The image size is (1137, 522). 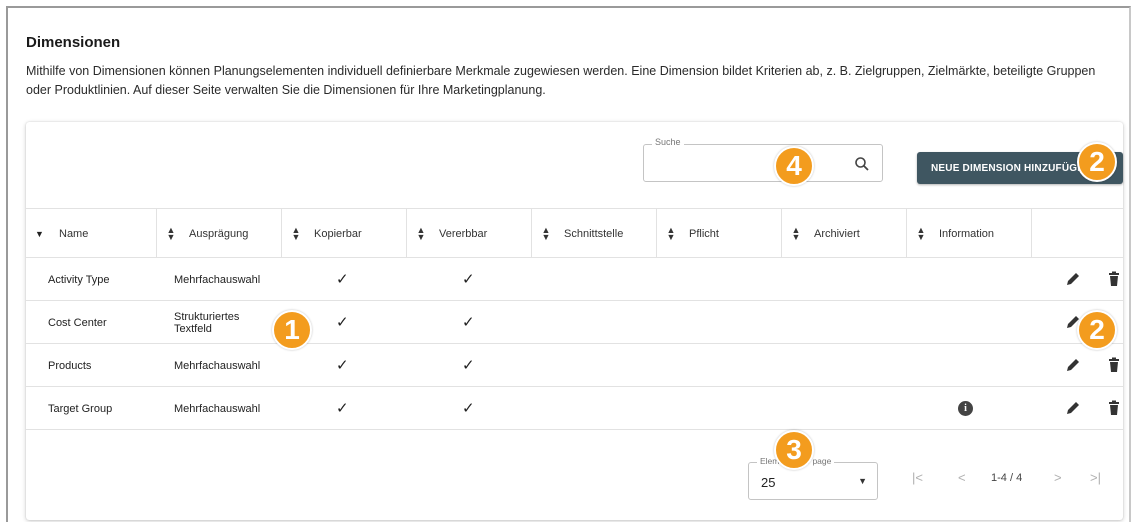 What do you see at coordinates (207, 322) in the screenshot?
I see `cell-auspraegung: Strukturiertes Textfeld` at bounding box center [207, 322].